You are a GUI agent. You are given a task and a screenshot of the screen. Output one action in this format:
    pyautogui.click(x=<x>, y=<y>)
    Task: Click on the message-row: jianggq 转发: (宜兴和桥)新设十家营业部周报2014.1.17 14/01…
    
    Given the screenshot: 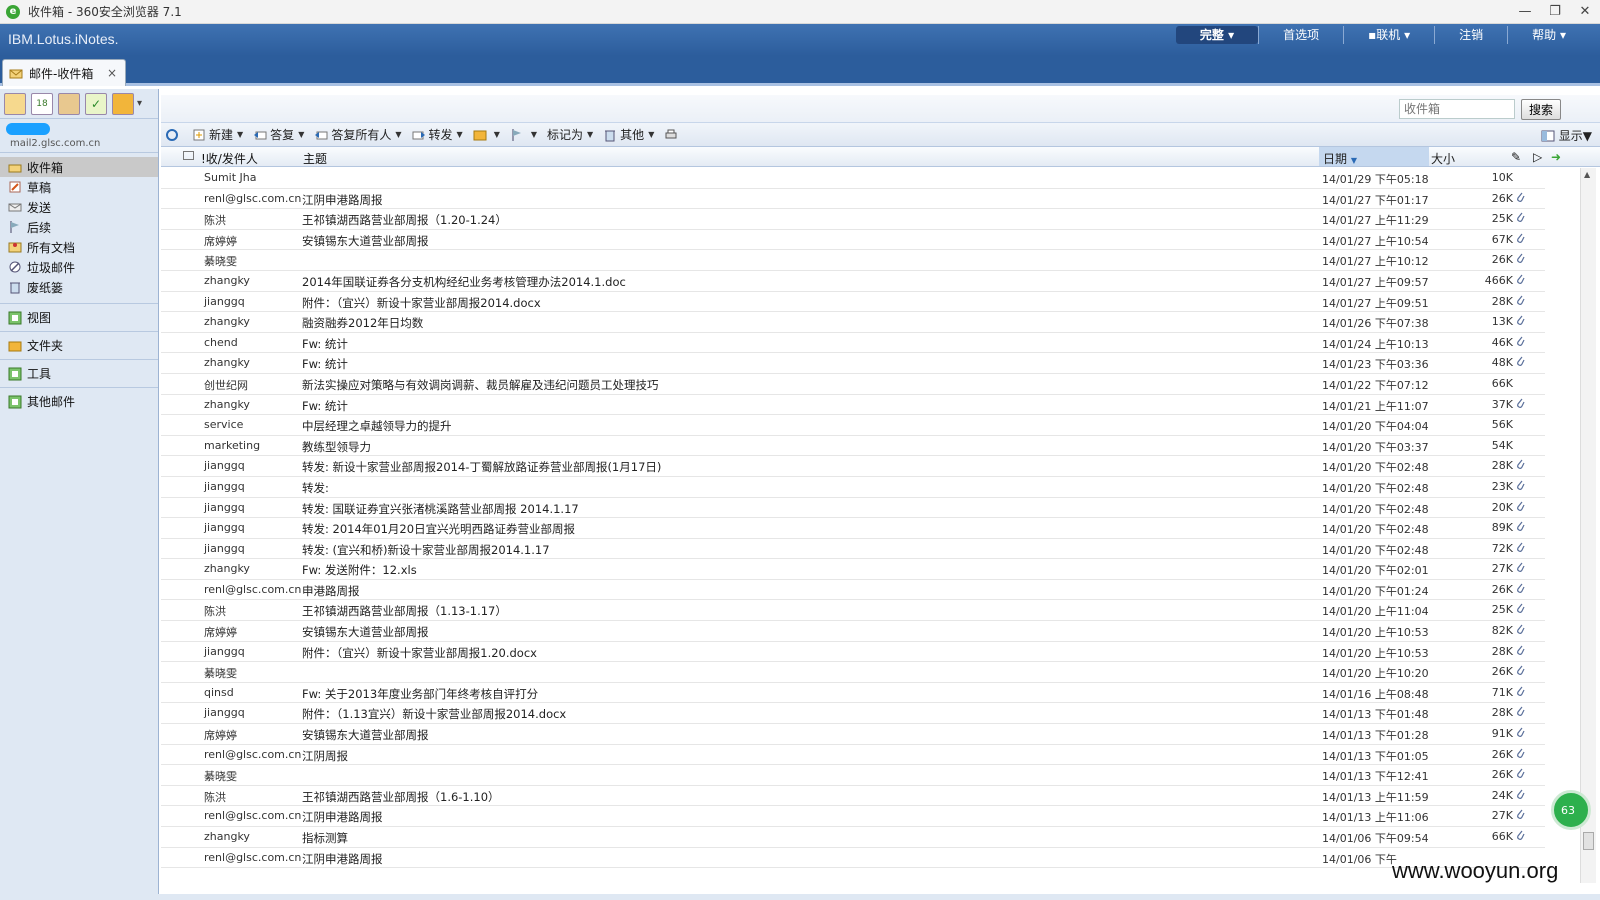 What is the action you would take?
    pyautogui.click(x=853, y=549)
    